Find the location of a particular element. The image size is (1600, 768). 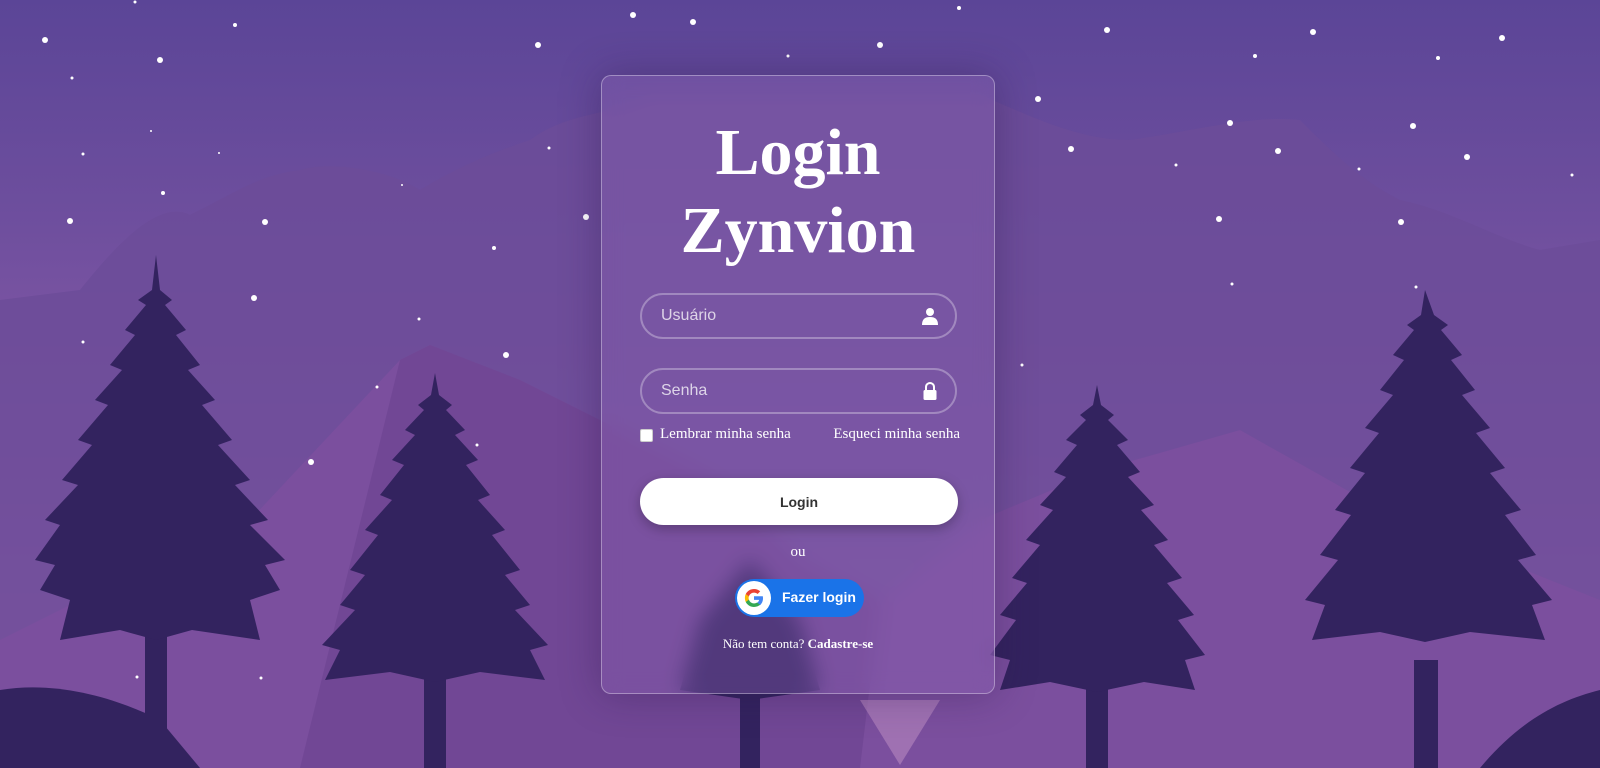

username-field is located at coordinates (798, 316).